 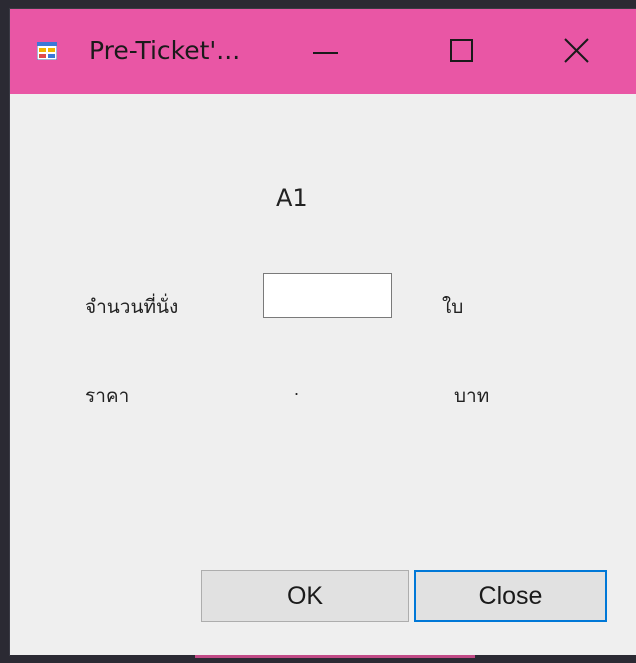 I want to click on maximize-icon, so click(x=461, y=50).